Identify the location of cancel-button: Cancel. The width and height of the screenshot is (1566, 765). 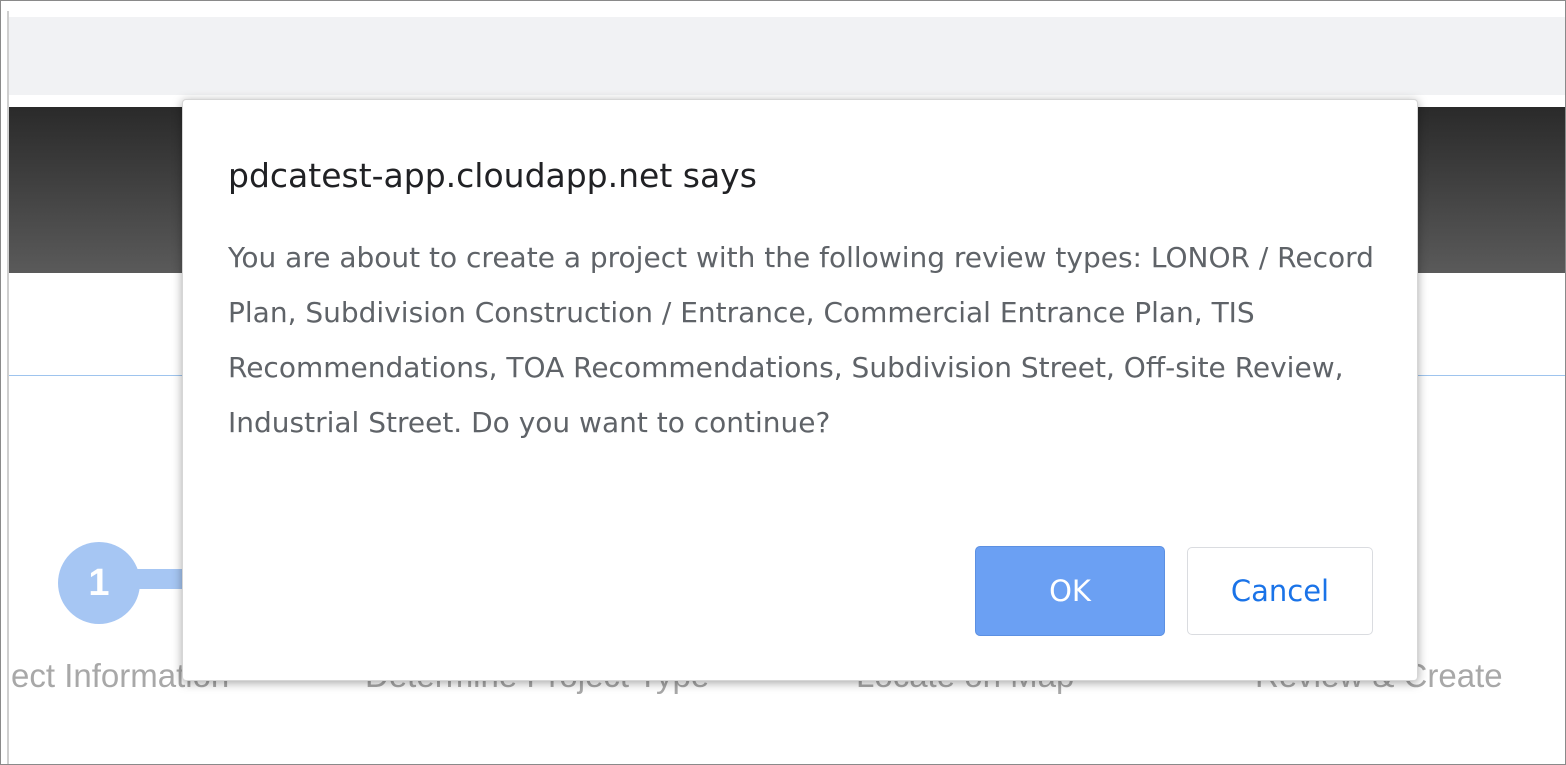
(1280, 591).